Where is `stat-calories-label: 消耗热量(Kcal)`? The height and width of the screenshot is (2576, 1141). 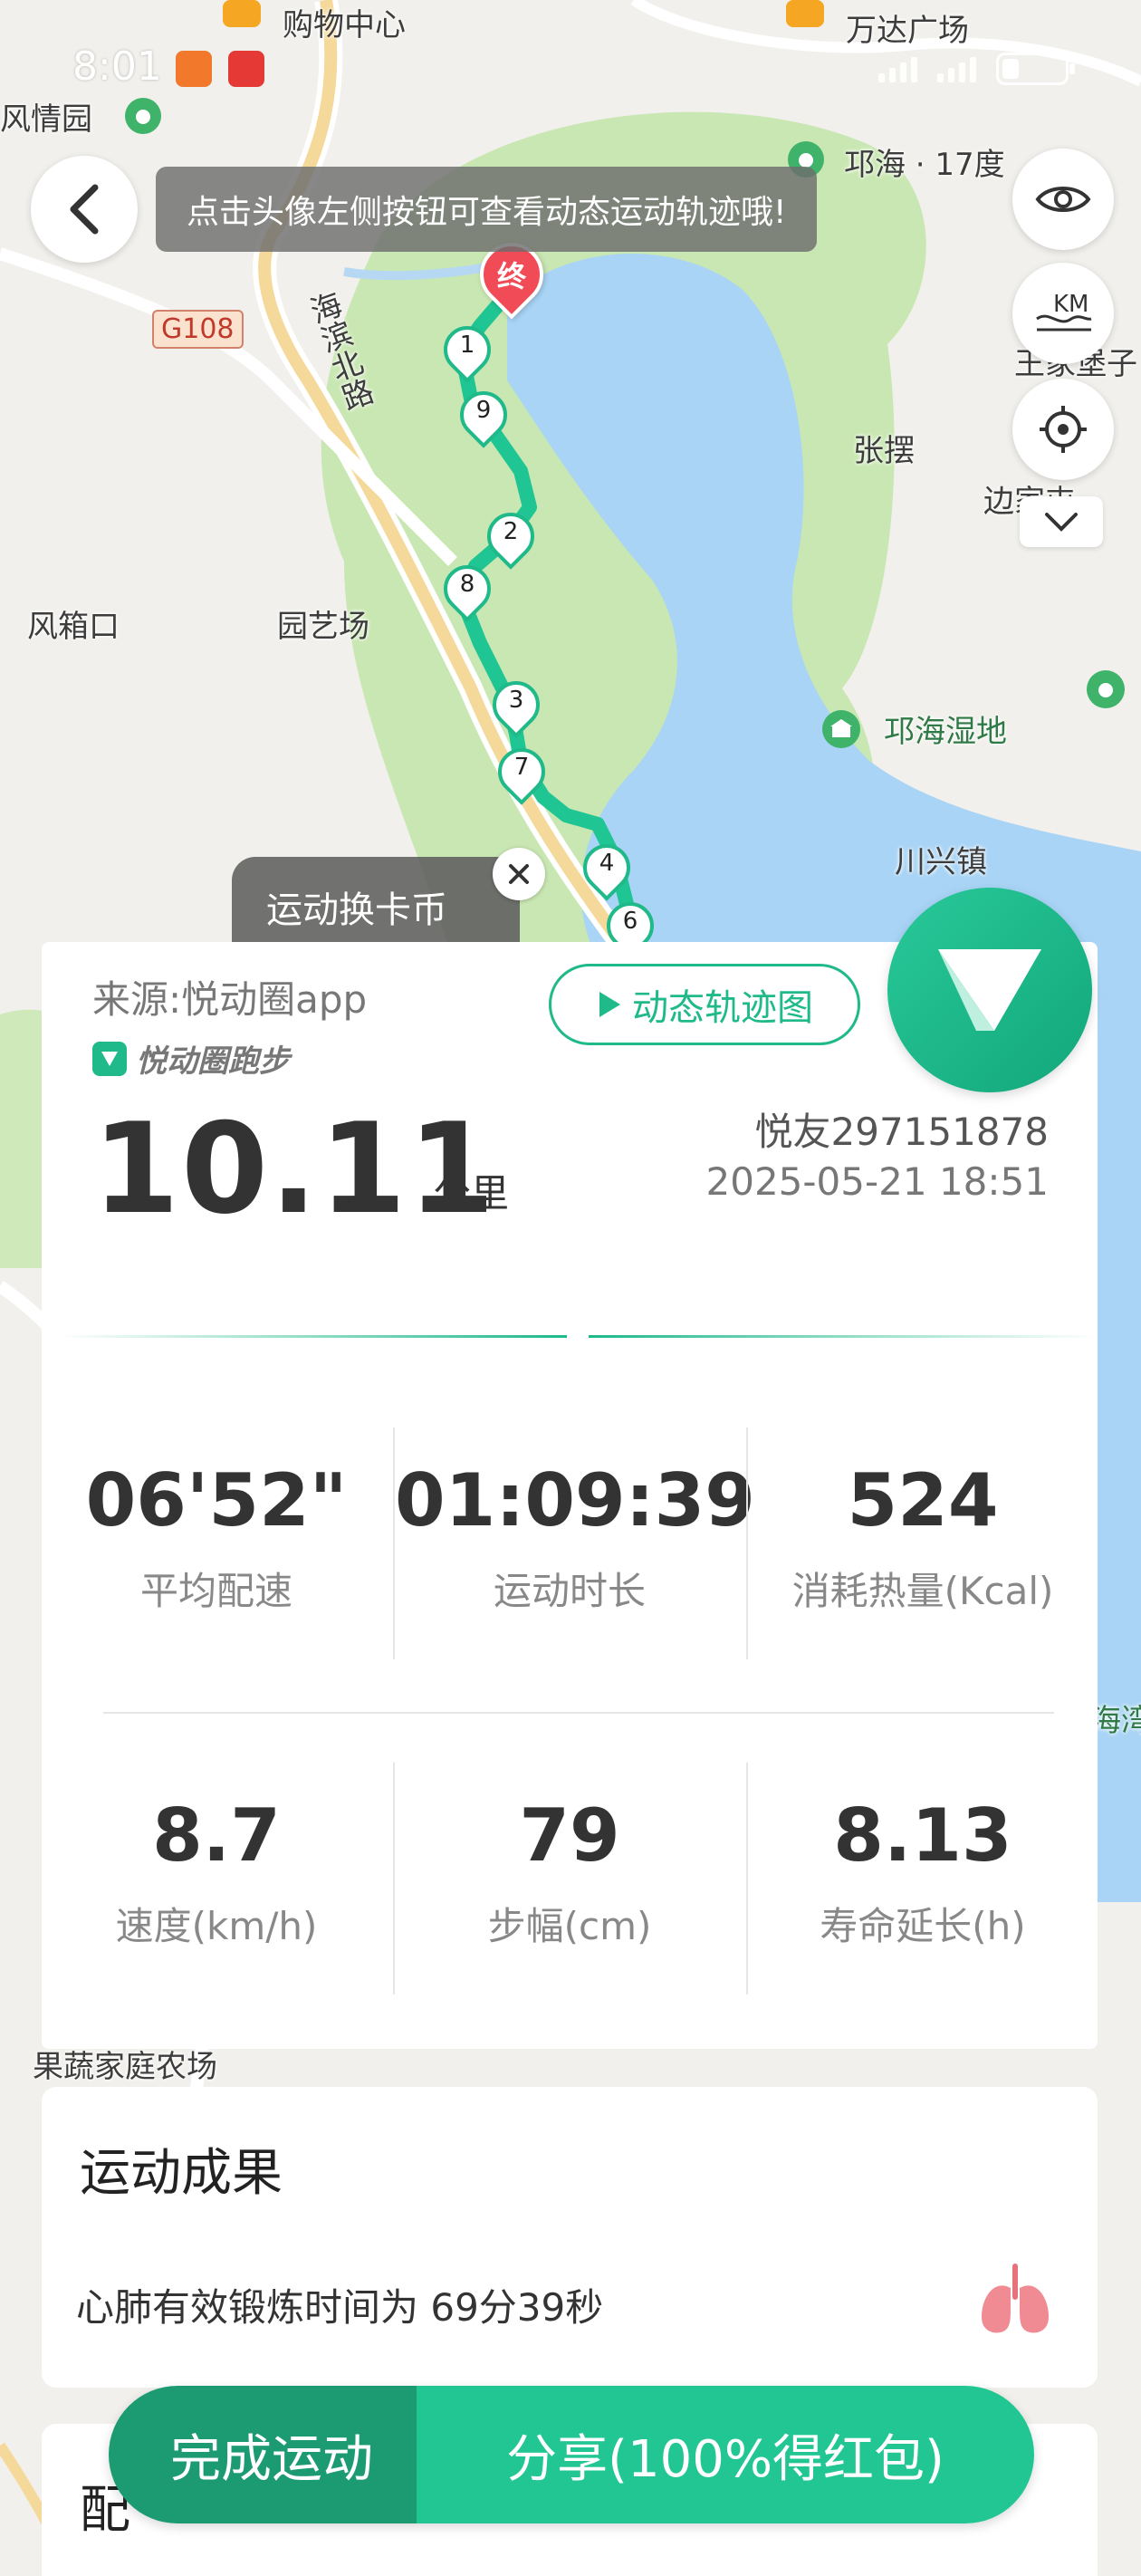 stat-calories-label: 消耗热量(Kcal) is located at coordinates (923, 1591).